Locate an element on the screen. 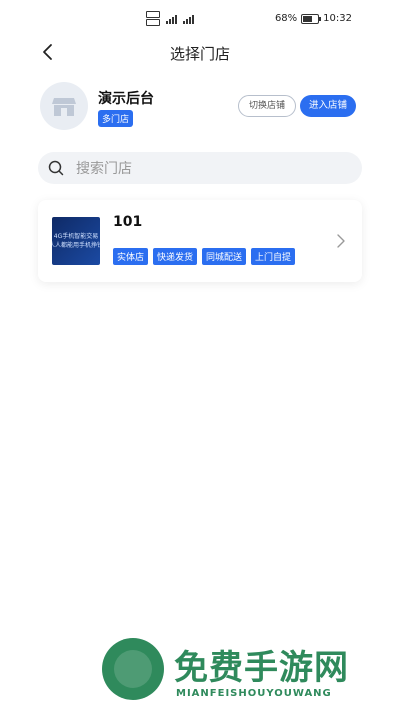 Image resolution: width=400 pixels, height=711 pixels. store-name: 101 is located at coordinates (128, 222).